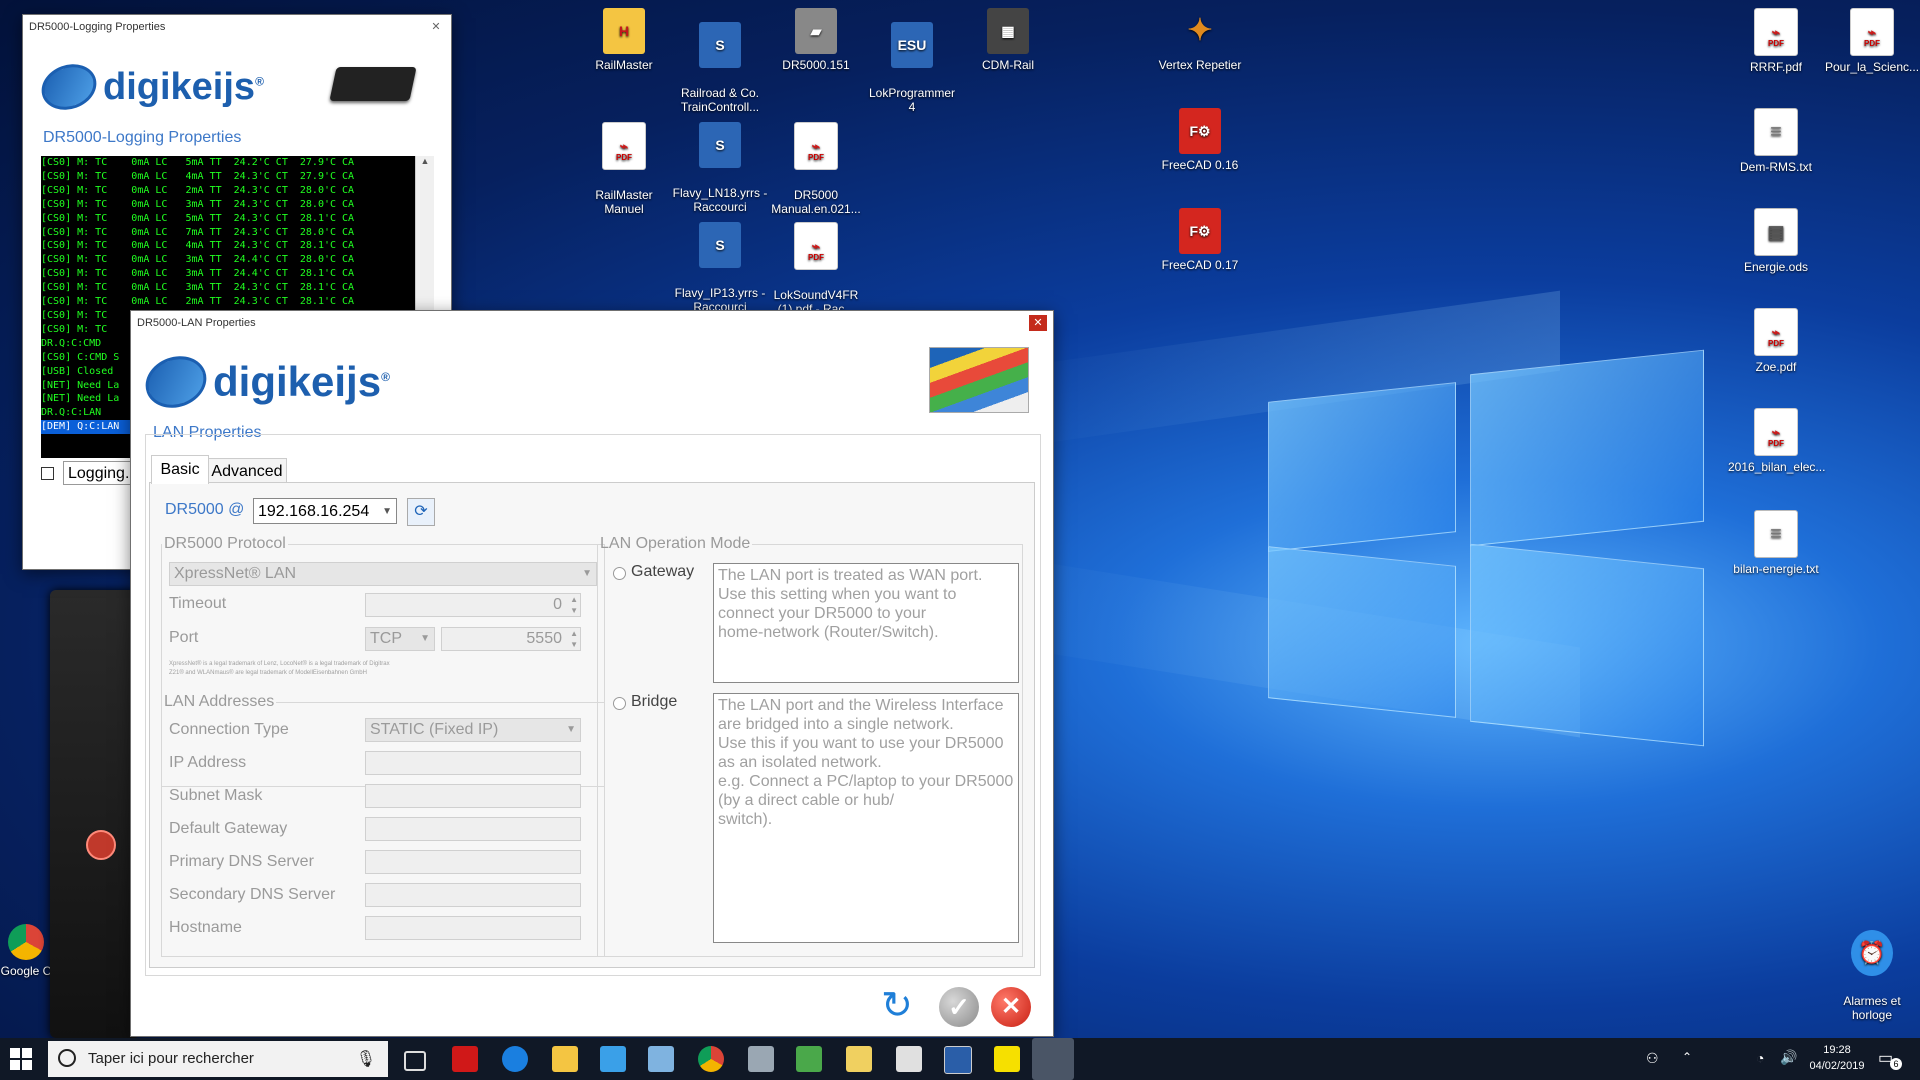 The image size is (1920, 1080). I want to click on background-device-window, so click(95, 814).